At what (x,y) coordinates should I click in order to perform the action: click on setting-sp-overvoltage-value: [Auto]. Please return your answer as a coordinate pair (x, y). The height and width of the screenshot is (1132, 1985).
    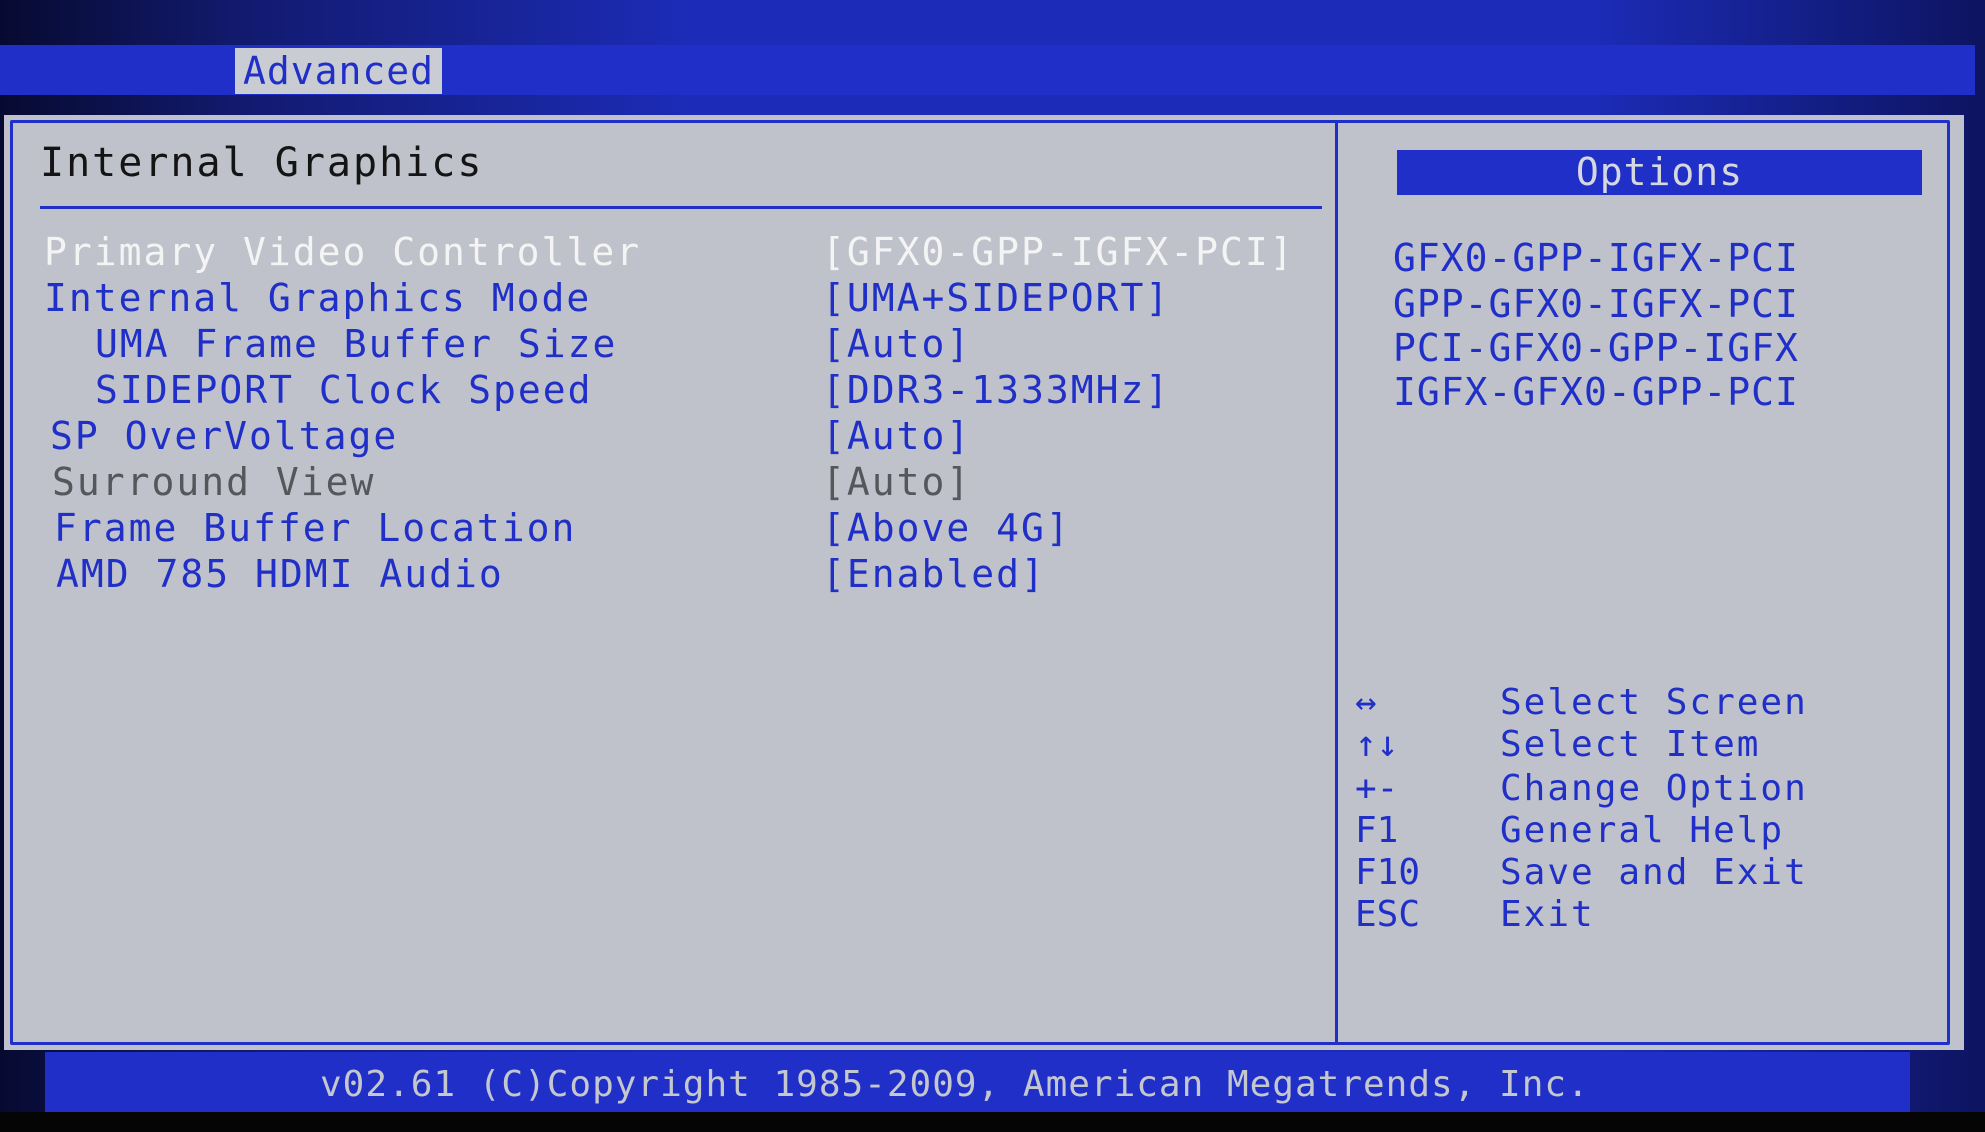
    Looking at the image, I should click on (896, 436).